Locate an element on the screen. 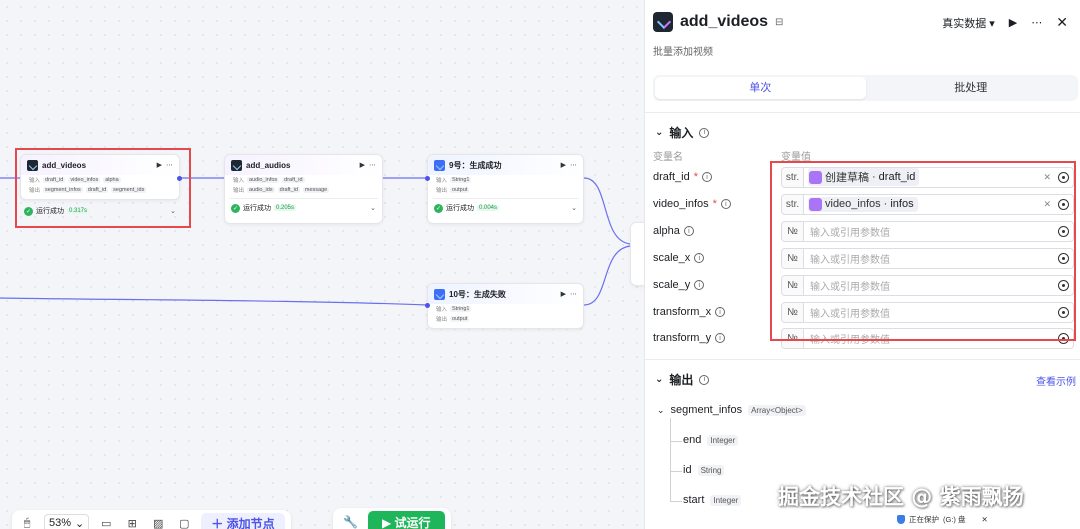  annotation-highlight-params is located at coordinates (923, 251).